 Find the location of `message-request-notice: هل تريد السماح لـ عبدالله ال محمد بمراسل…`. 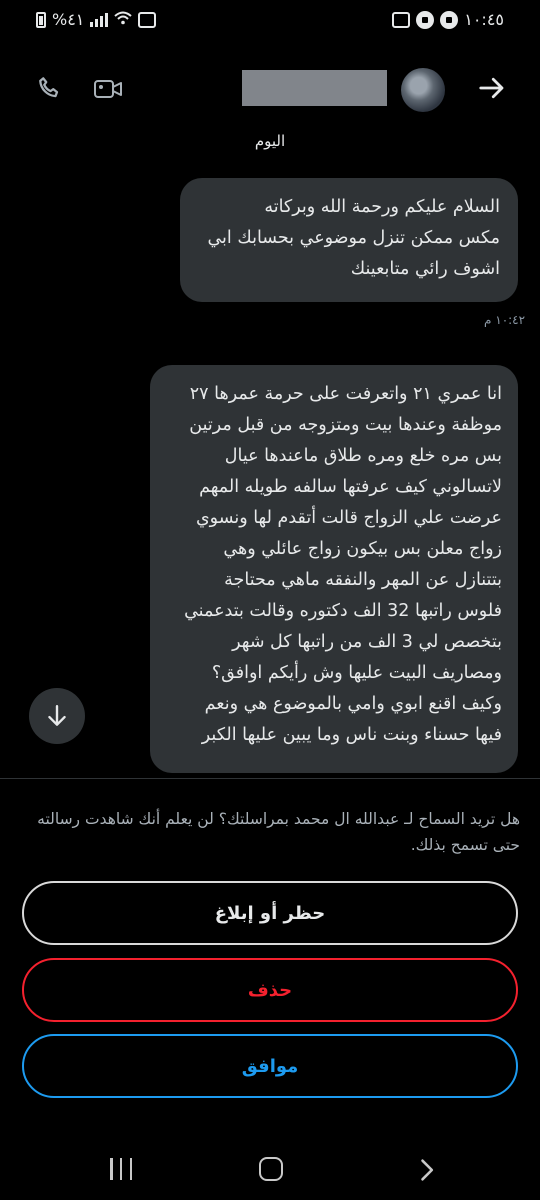

message-request-notice: هل تريد السماح لـ عبدالله ال محمد بمراسل… is located at coordinates (278, 832).